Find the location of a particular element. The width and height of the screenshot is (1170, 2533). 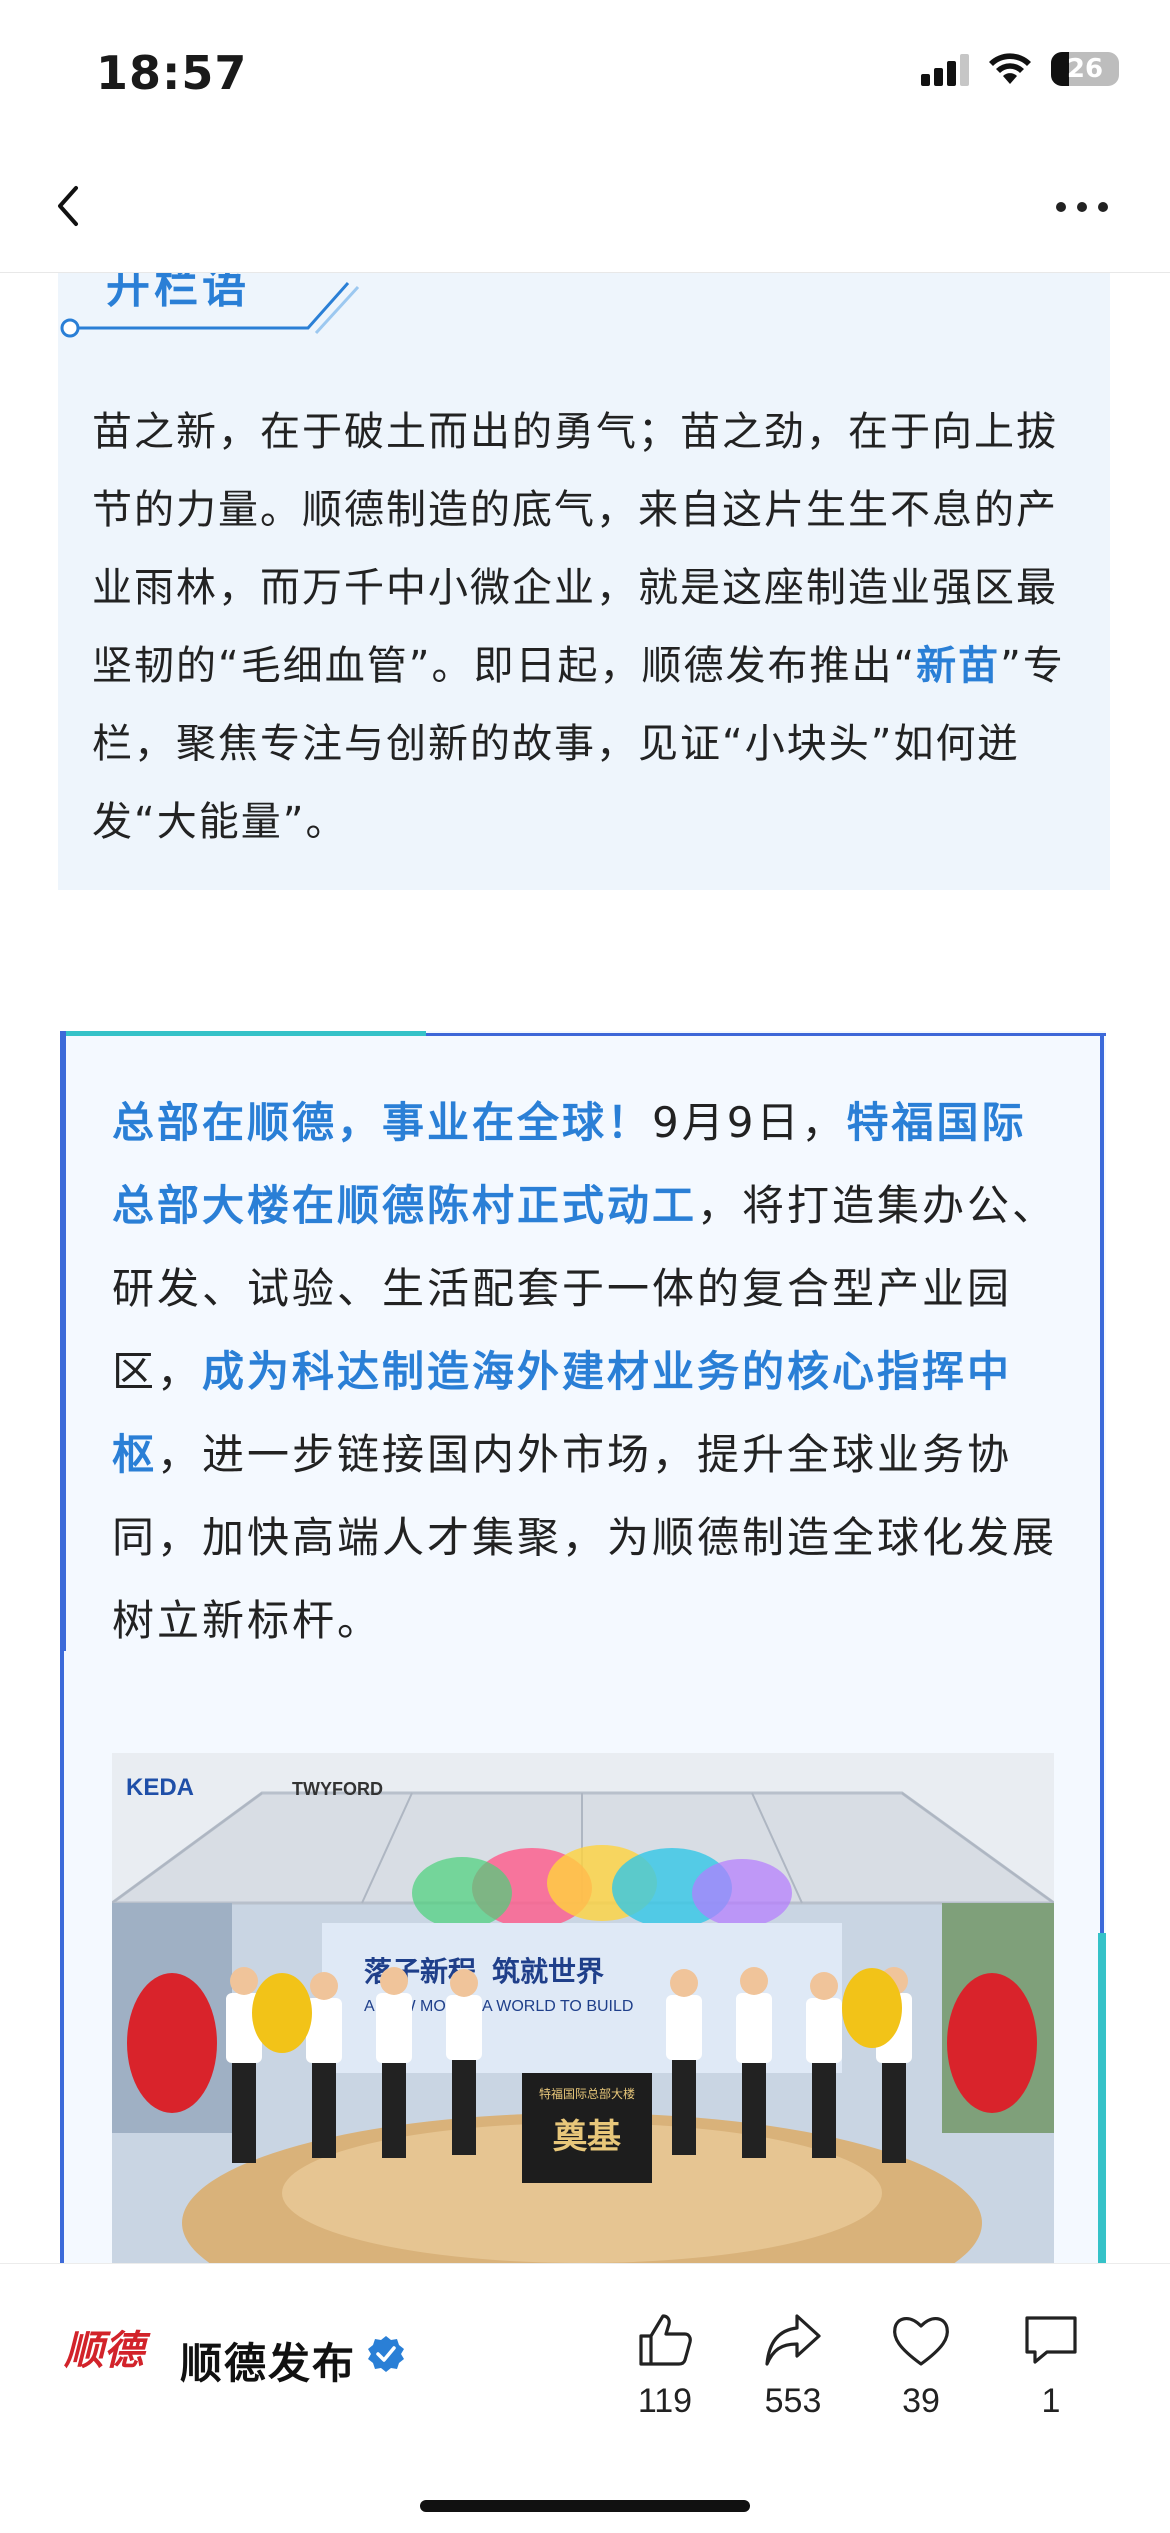

battery-icon: 26 is located at coordinates (1085, 69).